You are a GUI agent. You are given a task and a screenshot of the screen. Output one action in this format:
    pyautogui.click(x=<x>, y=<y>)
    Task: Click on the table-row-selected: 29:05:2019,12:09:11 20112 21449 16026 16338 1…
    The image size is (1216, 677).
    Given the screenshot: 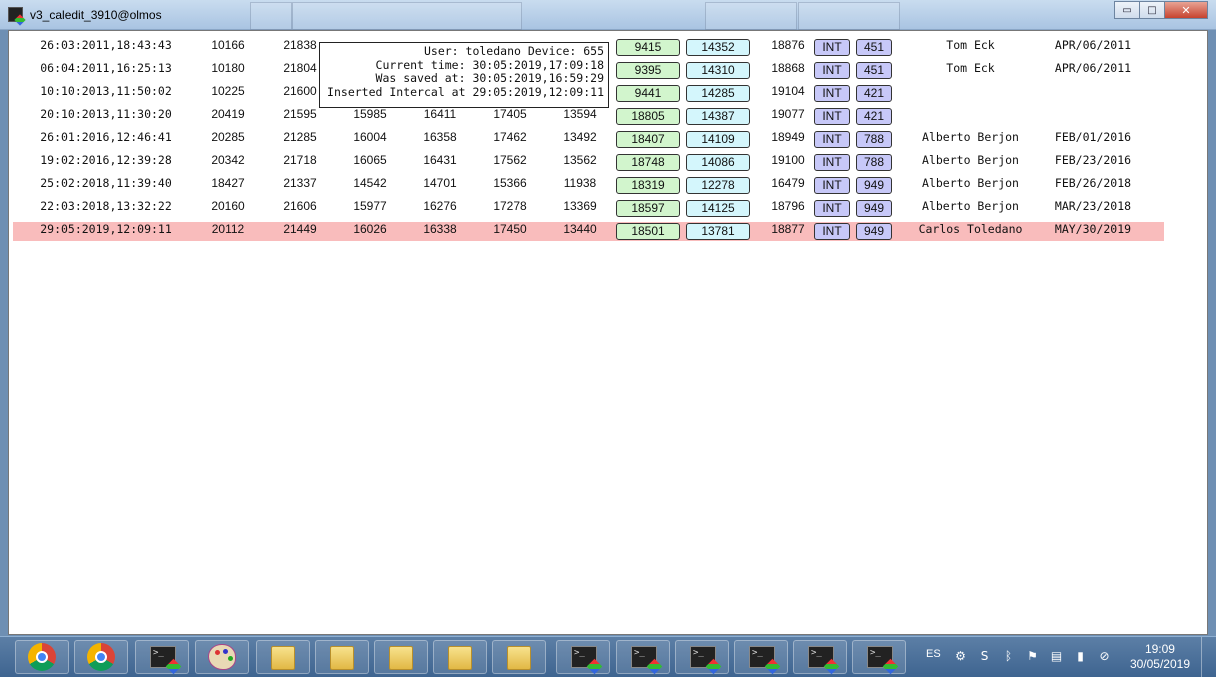 What is the action you would take?
    pyautogui.click(x=588, y=231)
    